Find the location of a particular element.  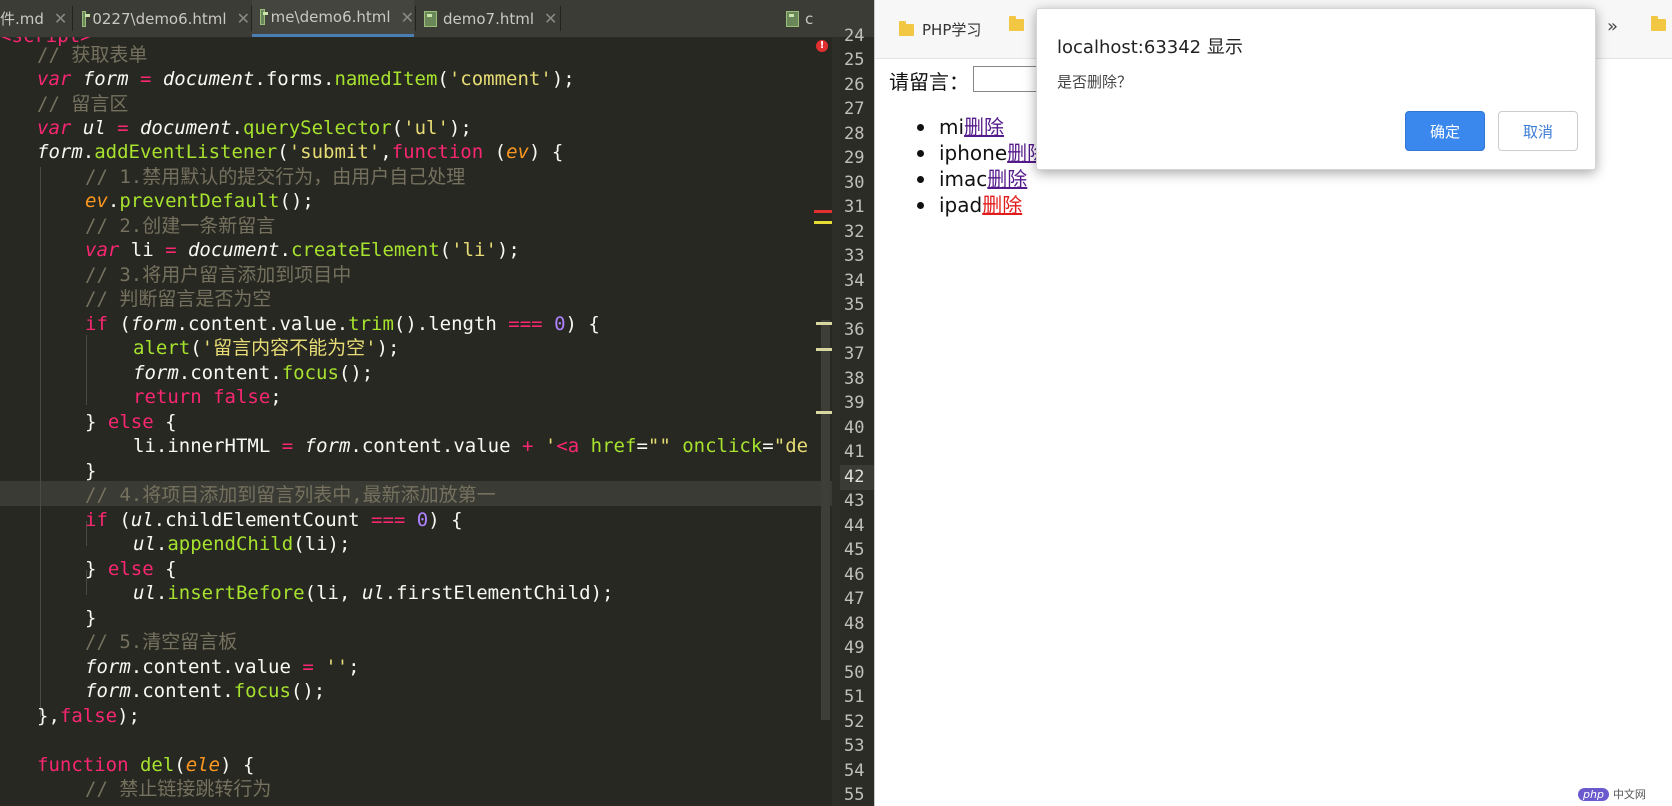

code-line: // 禁止链接跳转行为 is located at coordinates (178, 789).